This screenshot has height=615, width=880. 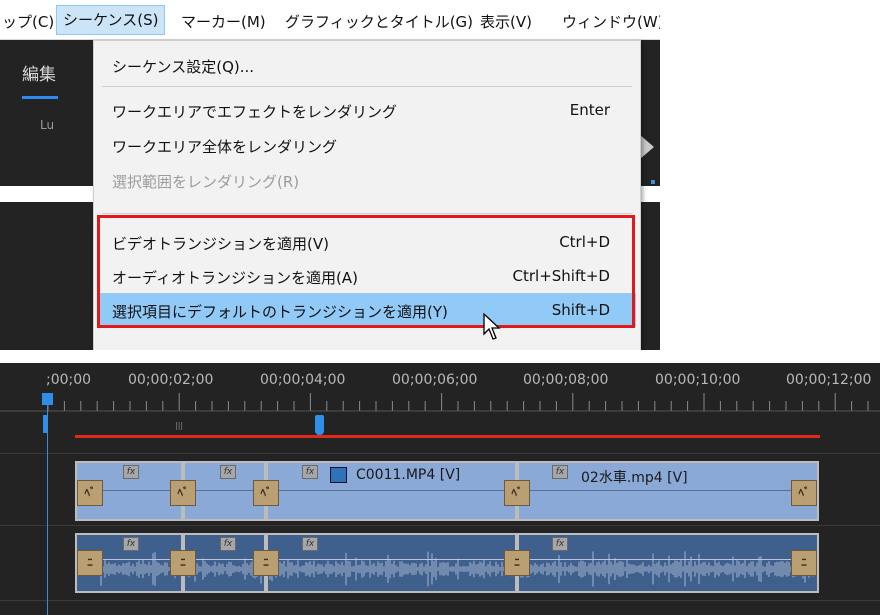 What do you see at coordinates (47, 509) in the screenshot?
I see `playhead-line` at bounding box center [47, 509].